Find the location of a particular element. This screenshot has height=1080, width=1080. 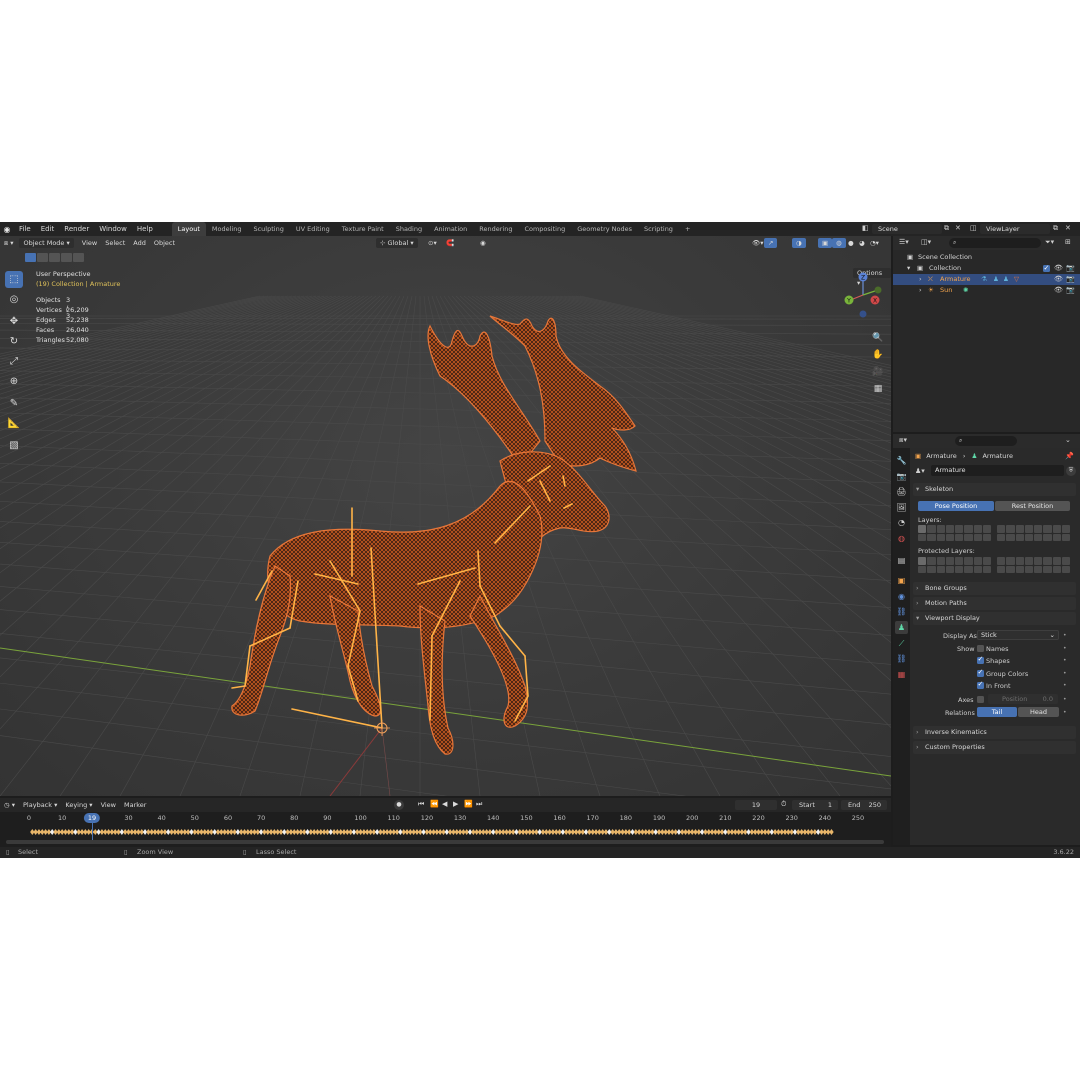

xray-toggle-icon: ▣ is located at coordinates (825, 243).